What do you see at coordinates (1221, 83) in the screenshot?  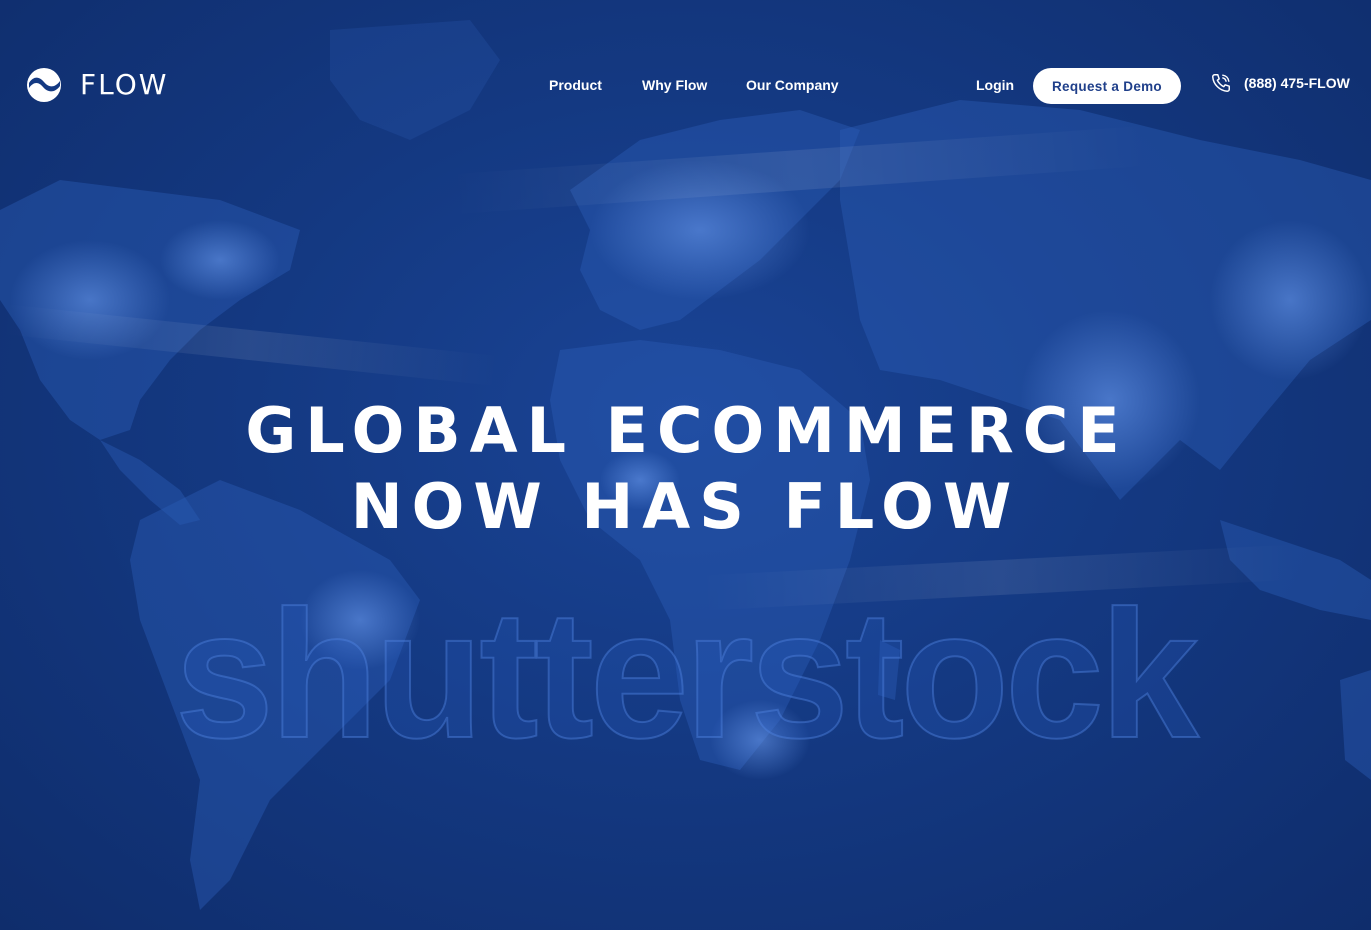 I see `phone-icon` at bounding box center [1221, 83].